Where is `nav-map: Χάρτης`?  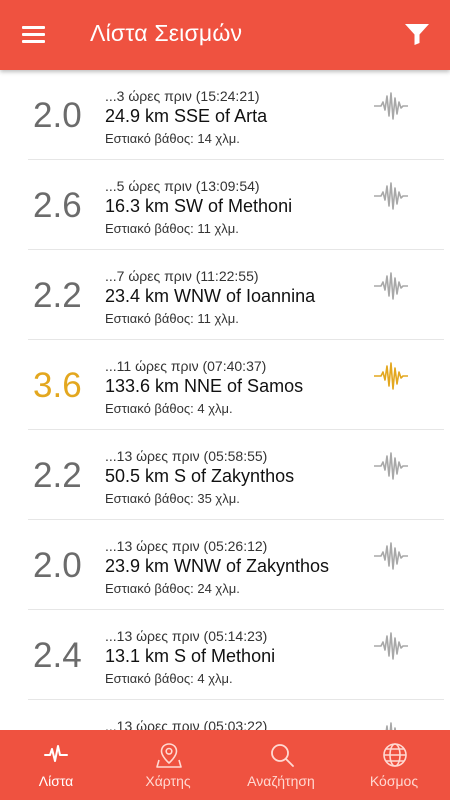 nav-map: Χάρτης is located at coordinates (168, 765).